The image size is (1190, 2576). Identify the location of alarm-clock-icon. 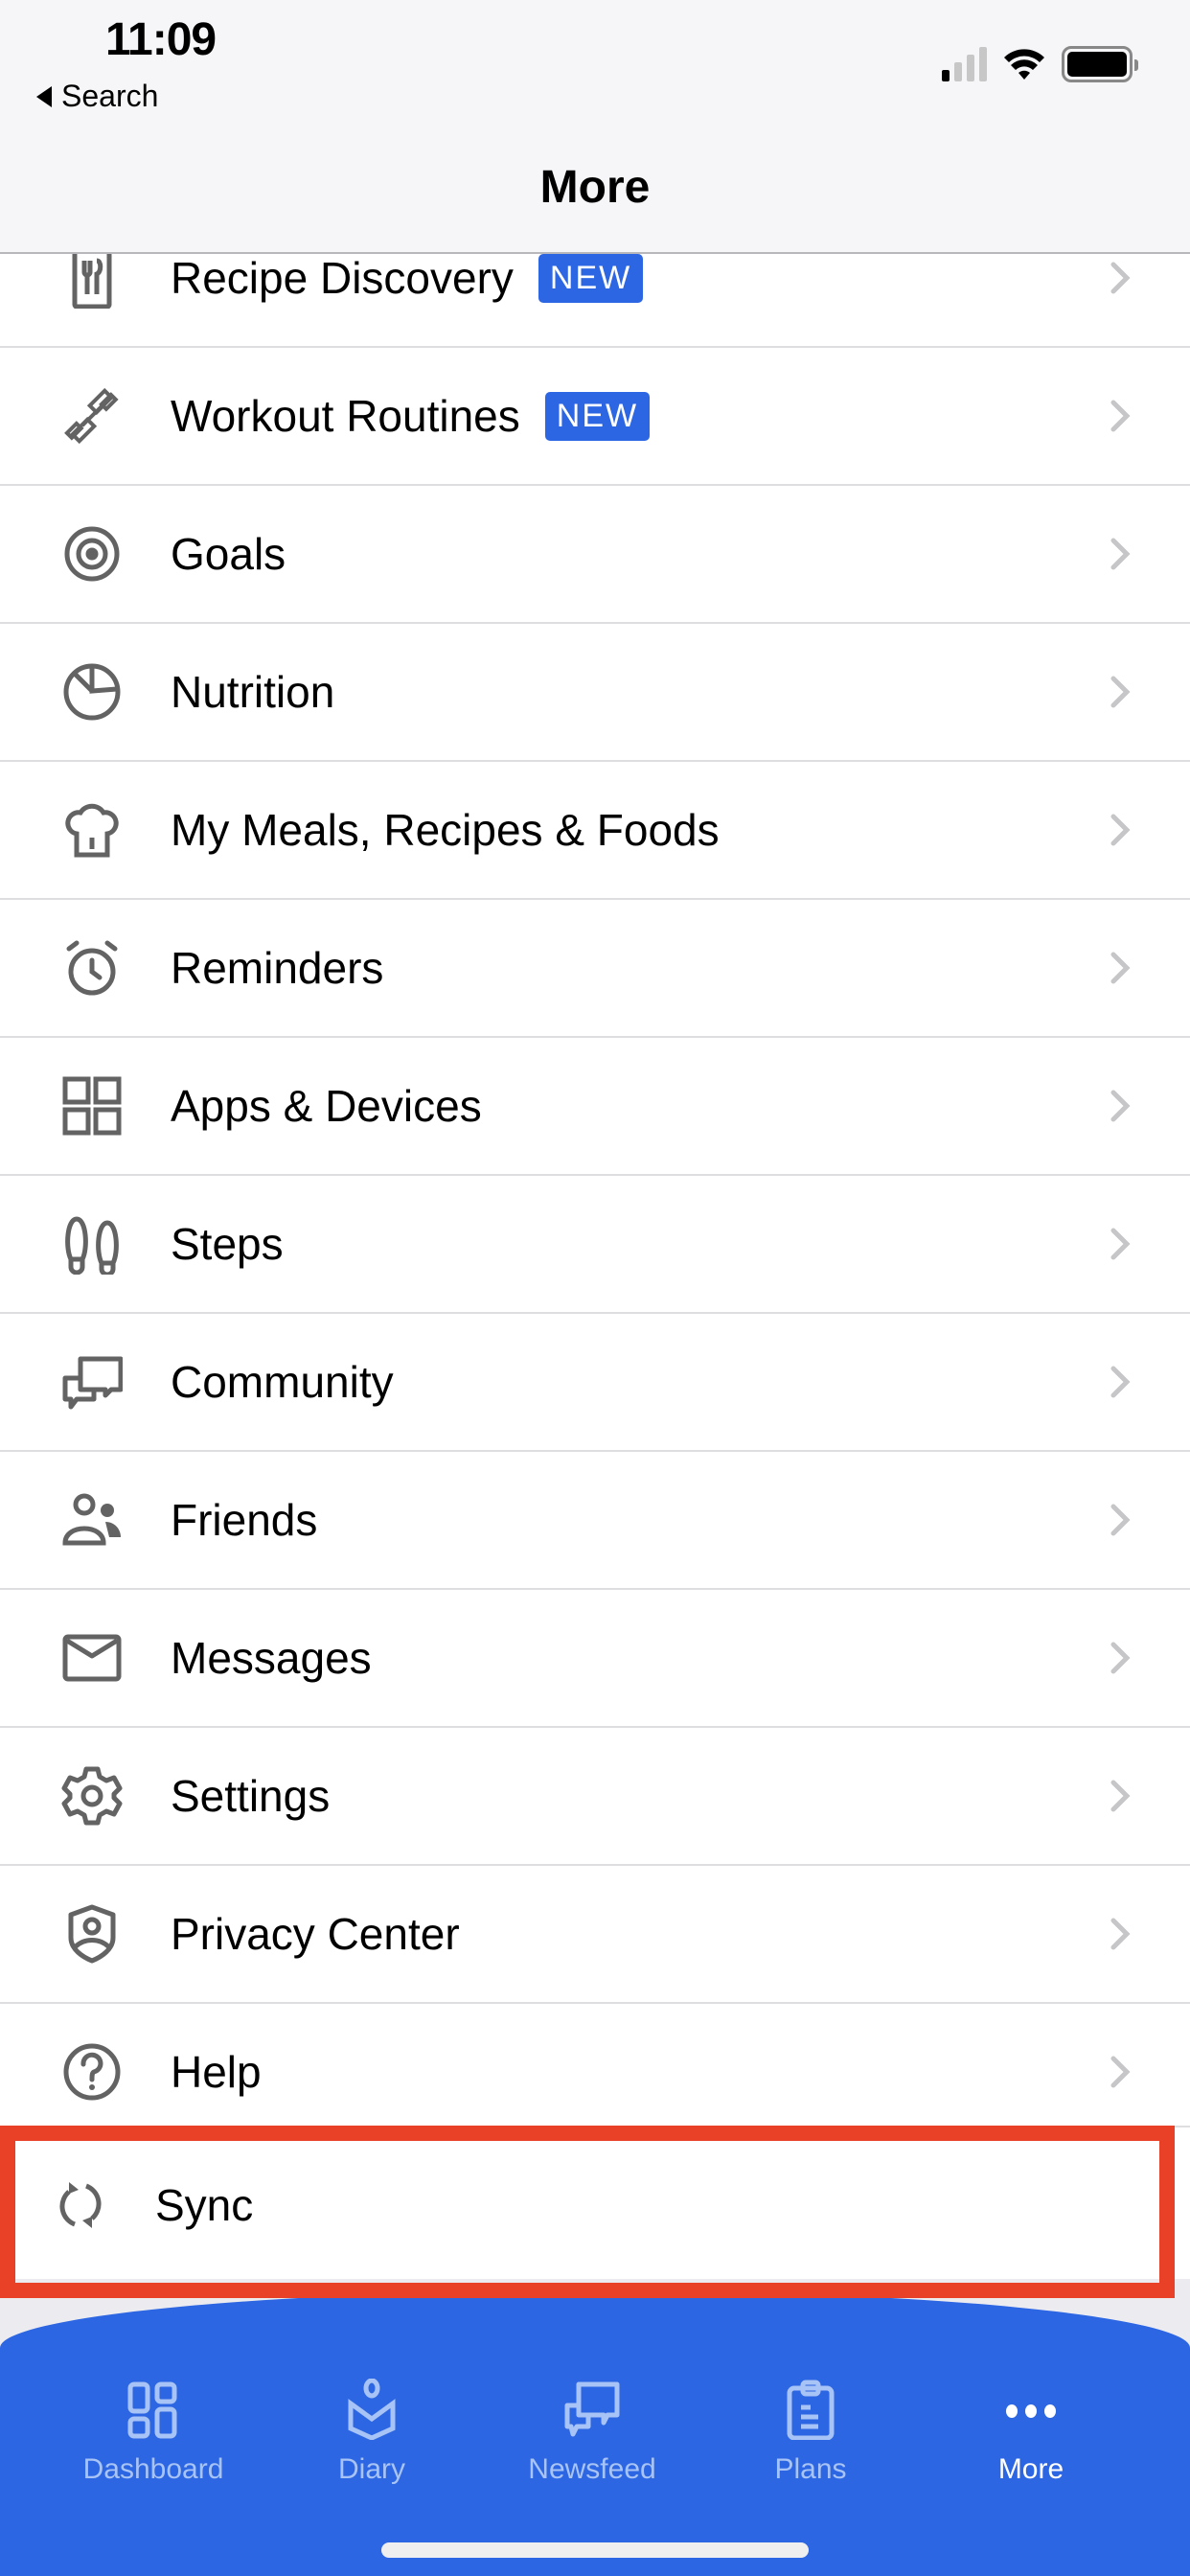
(91, 968).